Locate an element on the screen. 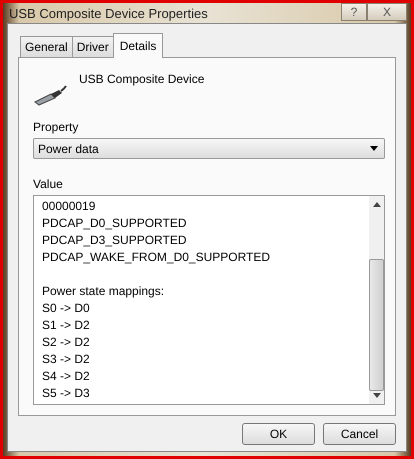 The image size is (414, 459). value-line: PDCAP_D3_SUPPORTED is located at coordinates (115, 240).